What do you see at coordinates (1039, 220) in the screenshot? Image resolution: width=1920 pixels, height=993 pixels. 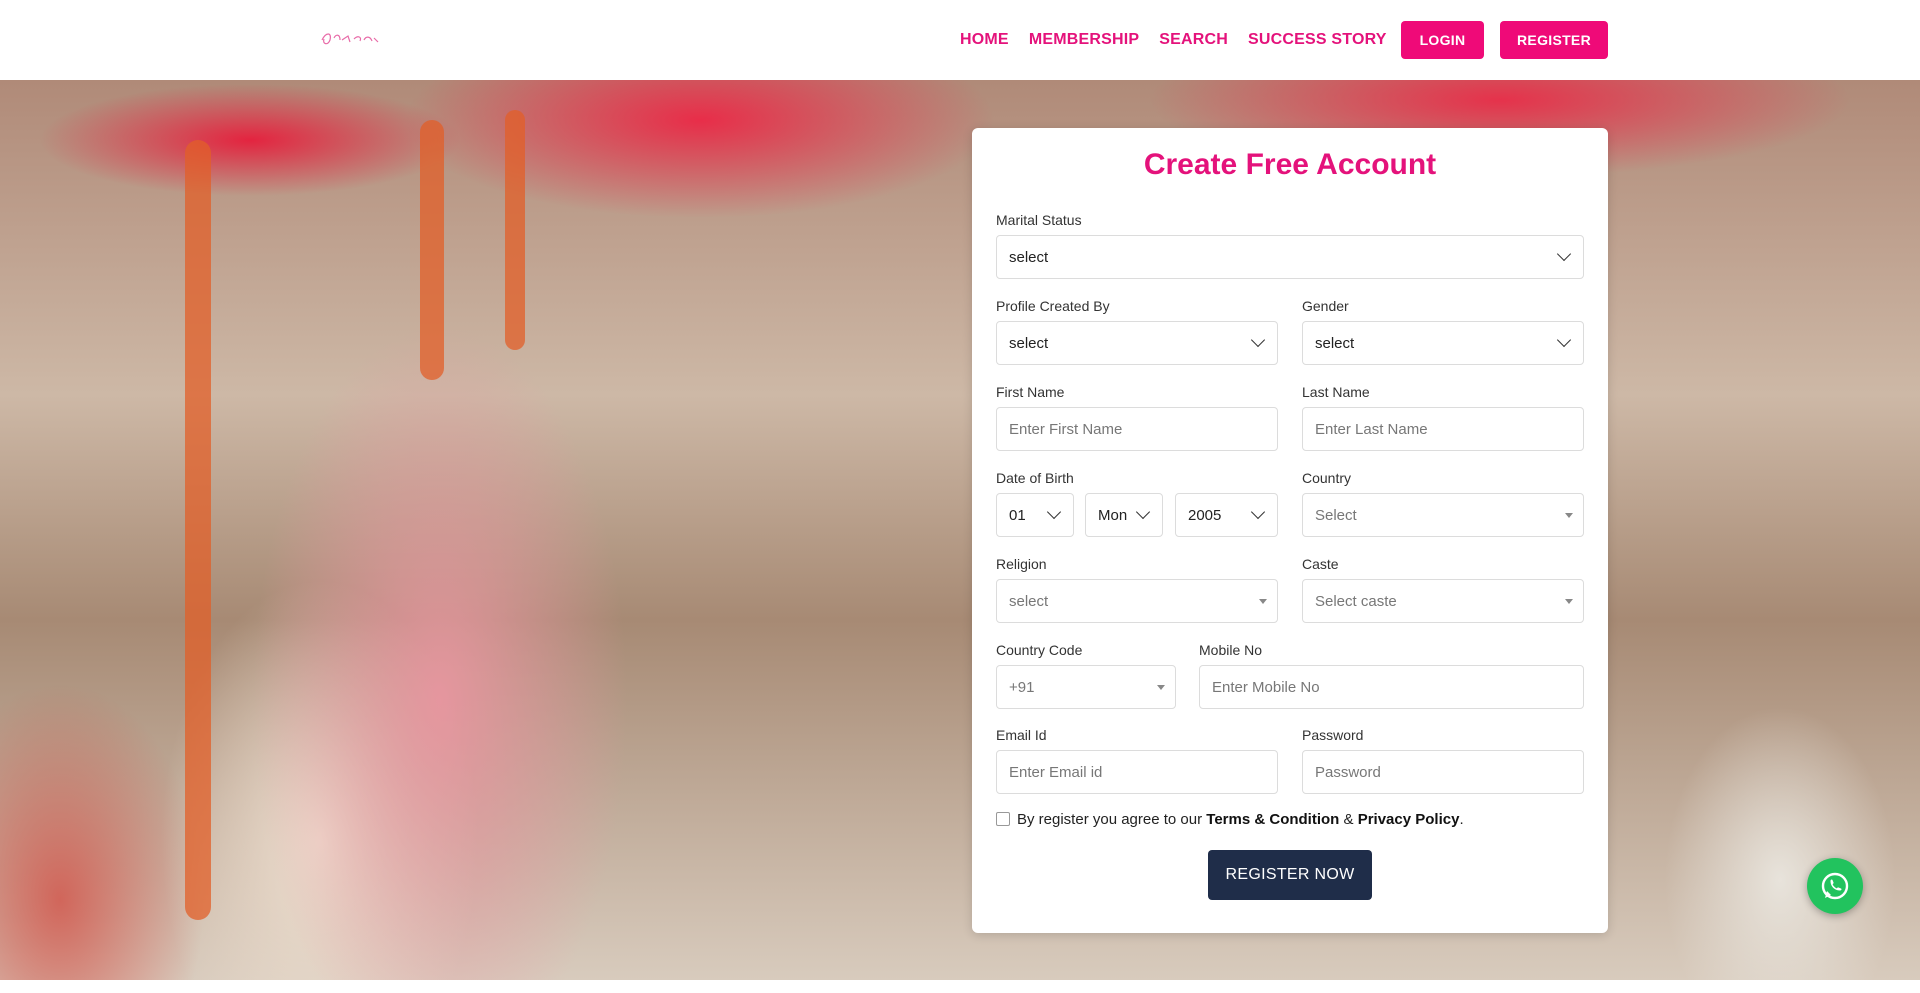 I see `marital-status-label: Marital Status` at bounding box center [1039, 220].